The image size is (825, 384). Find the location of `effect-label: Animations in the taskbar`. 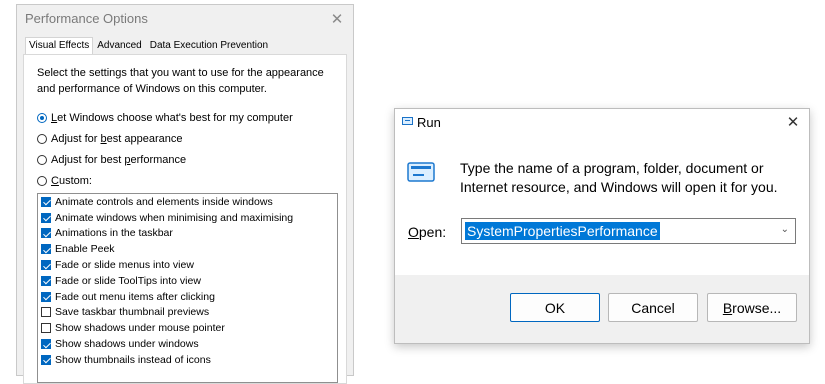

effect-label: Animations in the taskbar is located at coordinates (114, 233).